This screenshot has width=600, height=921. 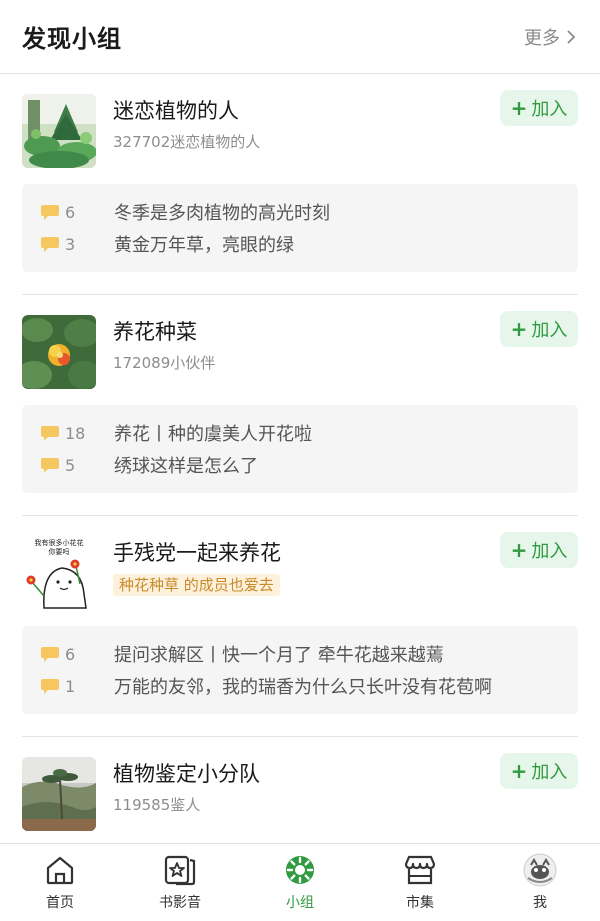 I want to click on group-thumbnail: 我有很多小花花 你要吗, so click(x=59, y=573).